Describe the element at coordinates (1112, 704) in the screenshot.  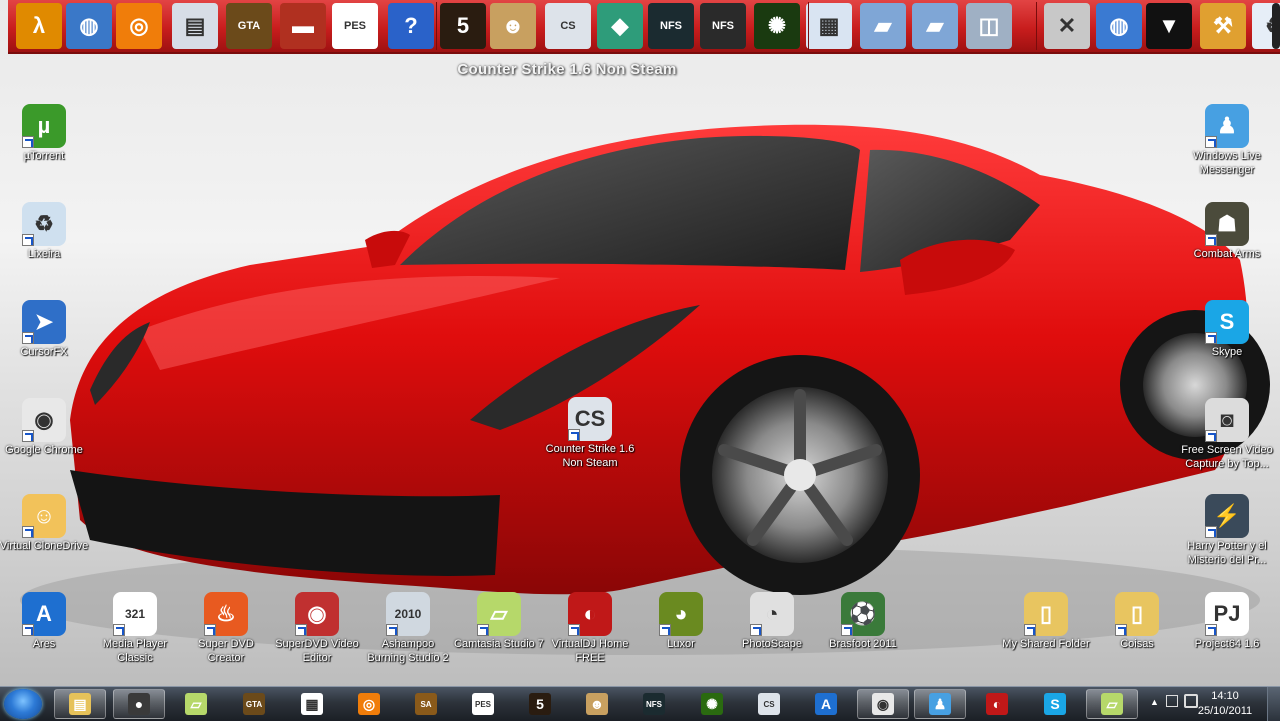
I see `taskbar-camtasia-2: ▱` at that location.